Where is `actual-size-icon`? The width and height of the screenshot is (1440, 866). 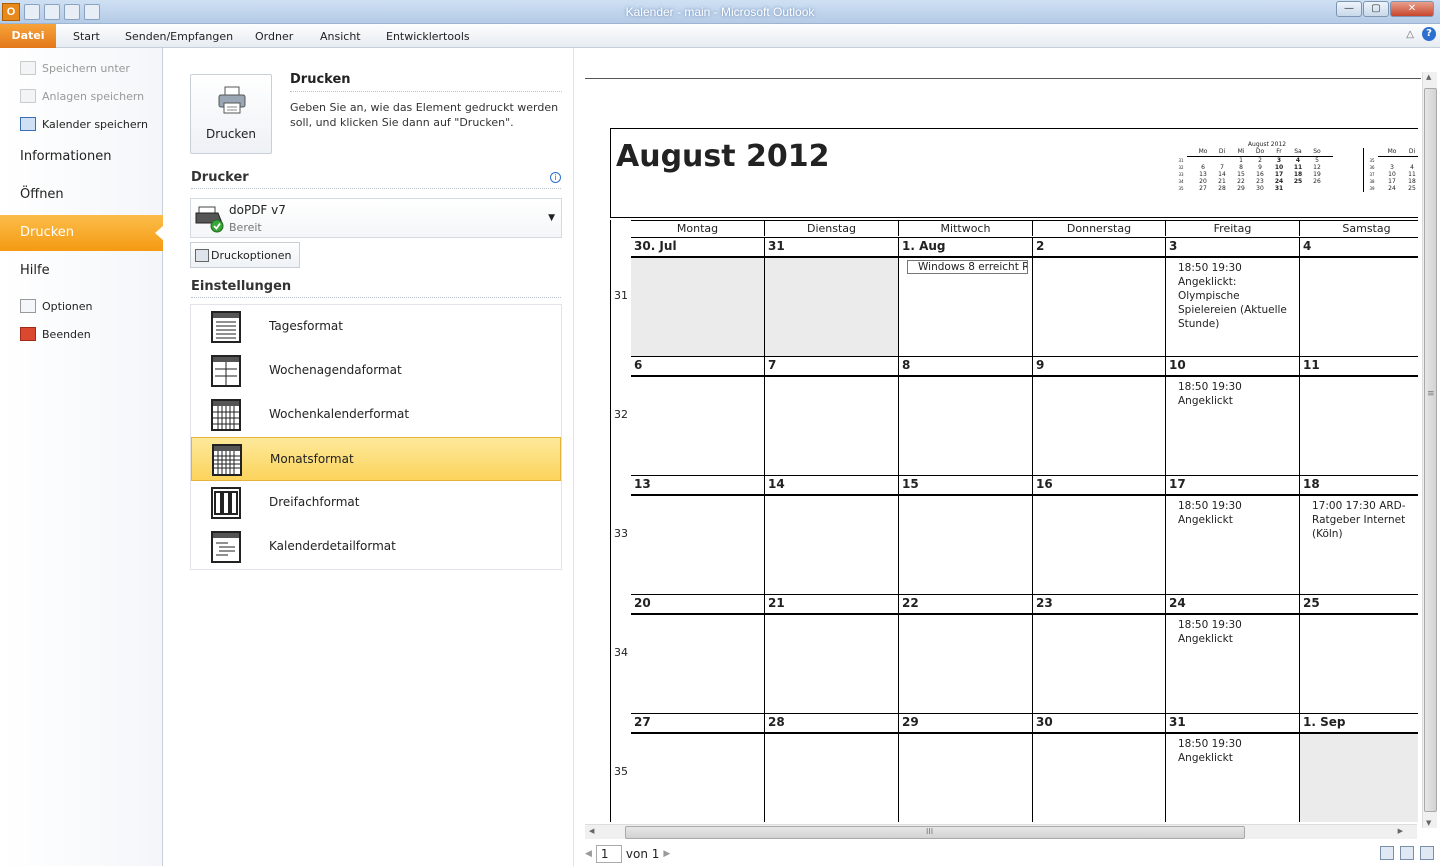
actual-size-icon is located at coordinates (1387, 853).